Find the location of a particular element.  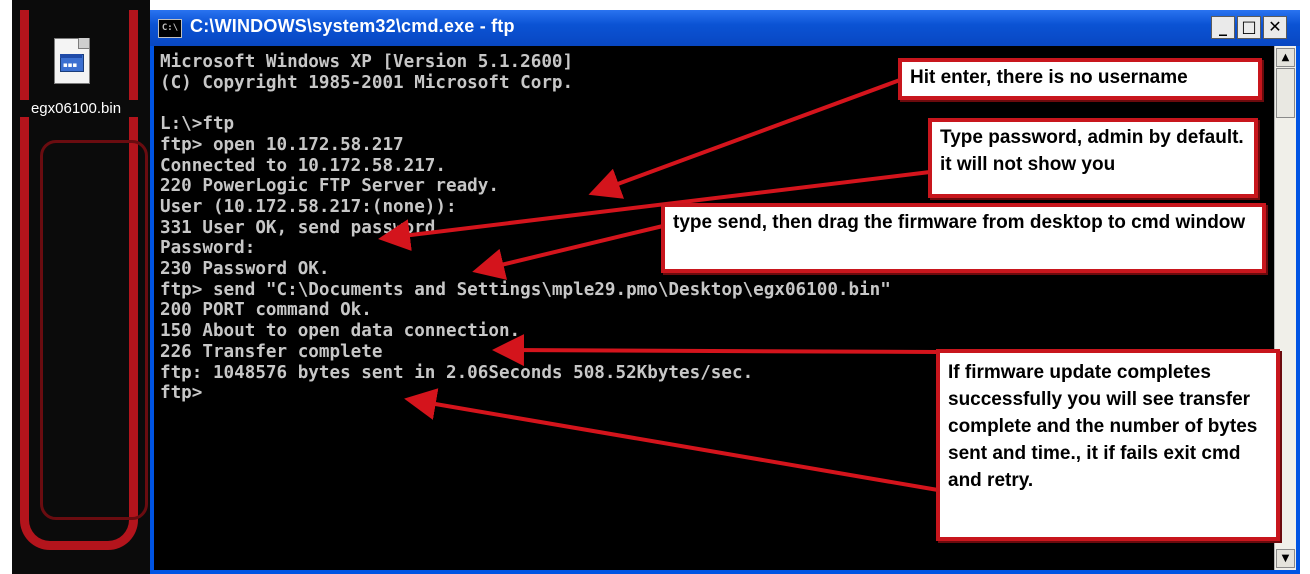

console-line: 220 PowerLogic FTP Server ready. is located at coordinates (329, 186).